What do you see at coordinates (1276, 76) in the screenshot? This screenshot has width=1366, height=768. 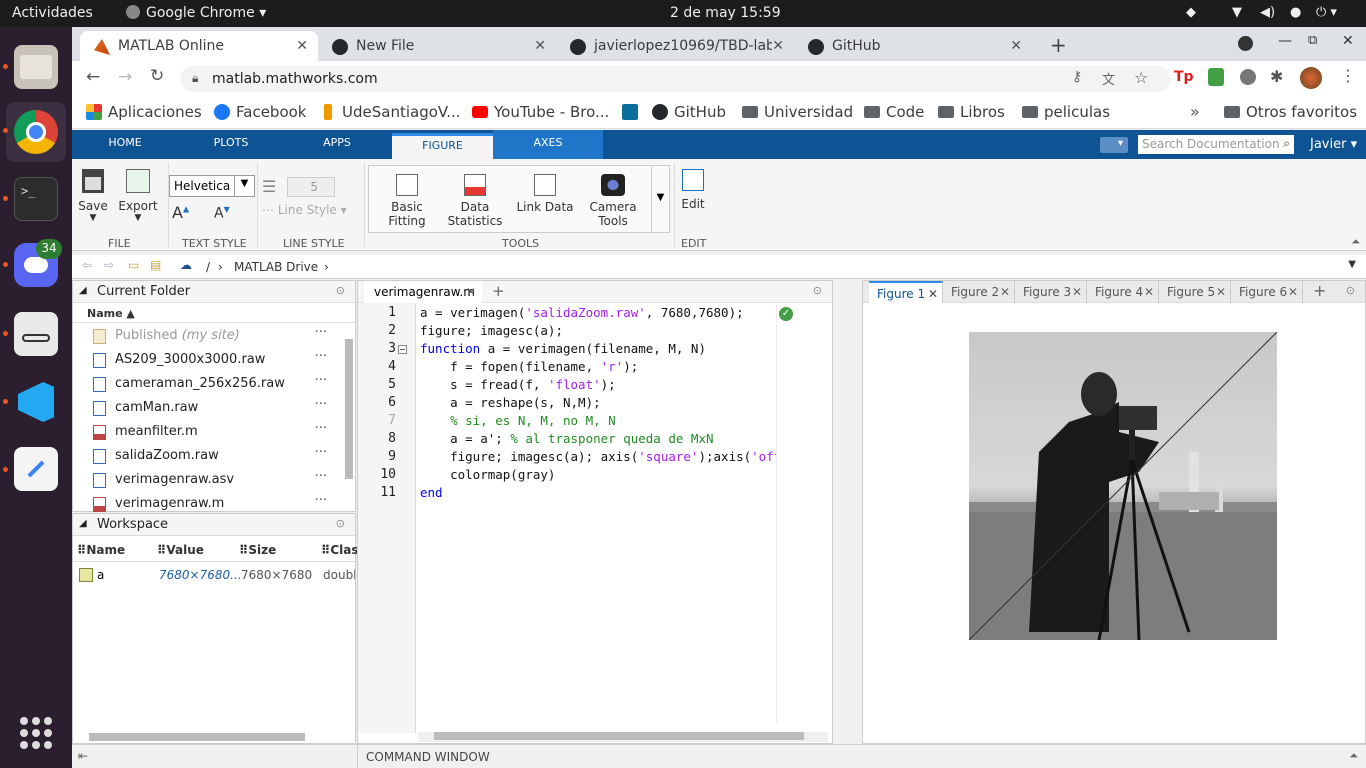 I see `extensions-puzzle-icon: ✱` at bounding box center [1276, 76].